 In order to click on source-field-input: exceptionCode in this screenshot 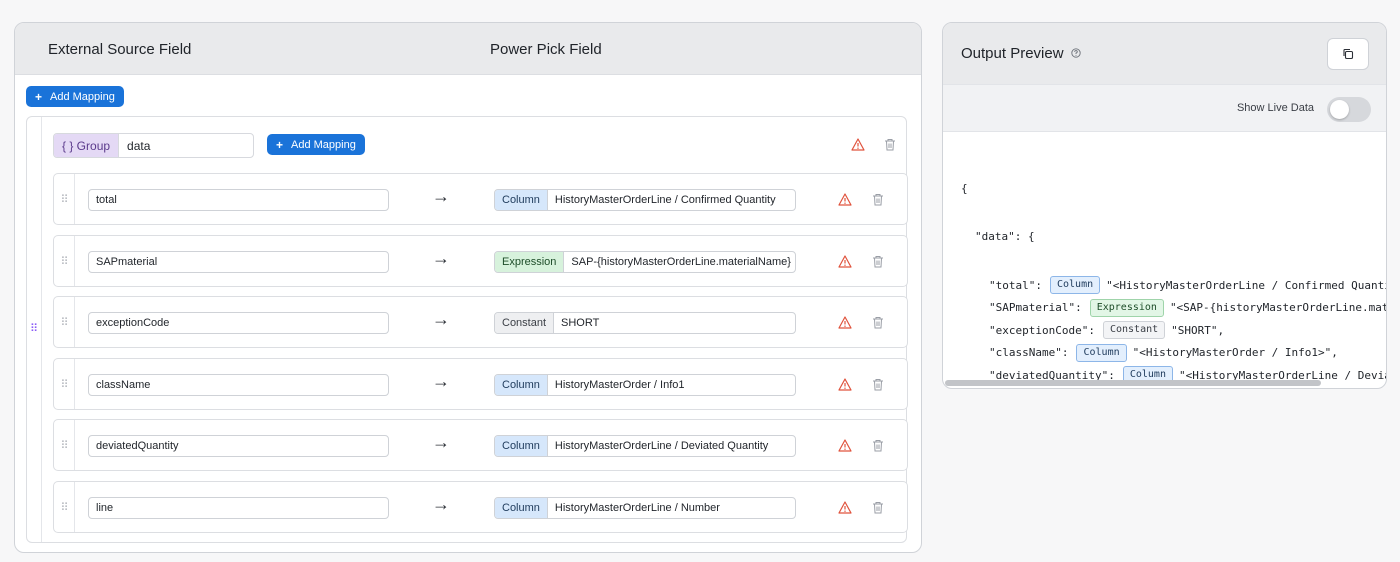, I will do `click(238, 323)`.